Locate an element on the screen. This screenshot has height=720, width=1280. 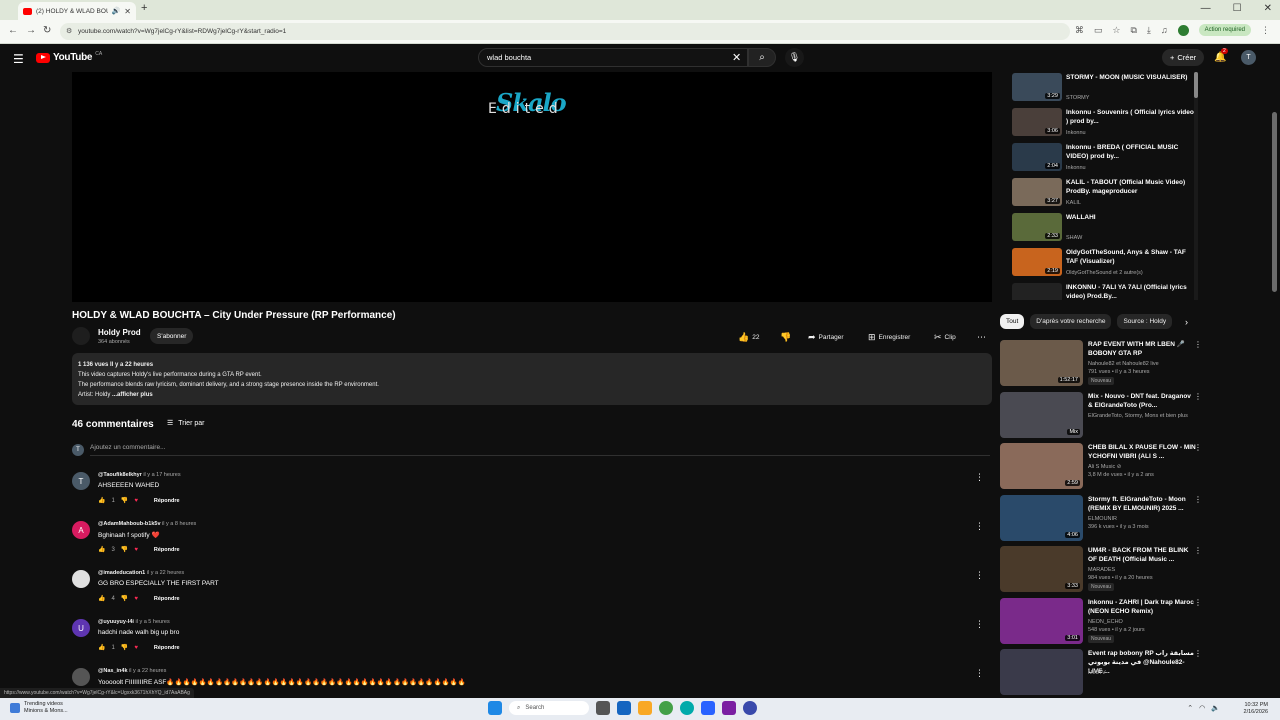
recommended-channel: ELMOUNIR is located at coordinates (1142, 519).